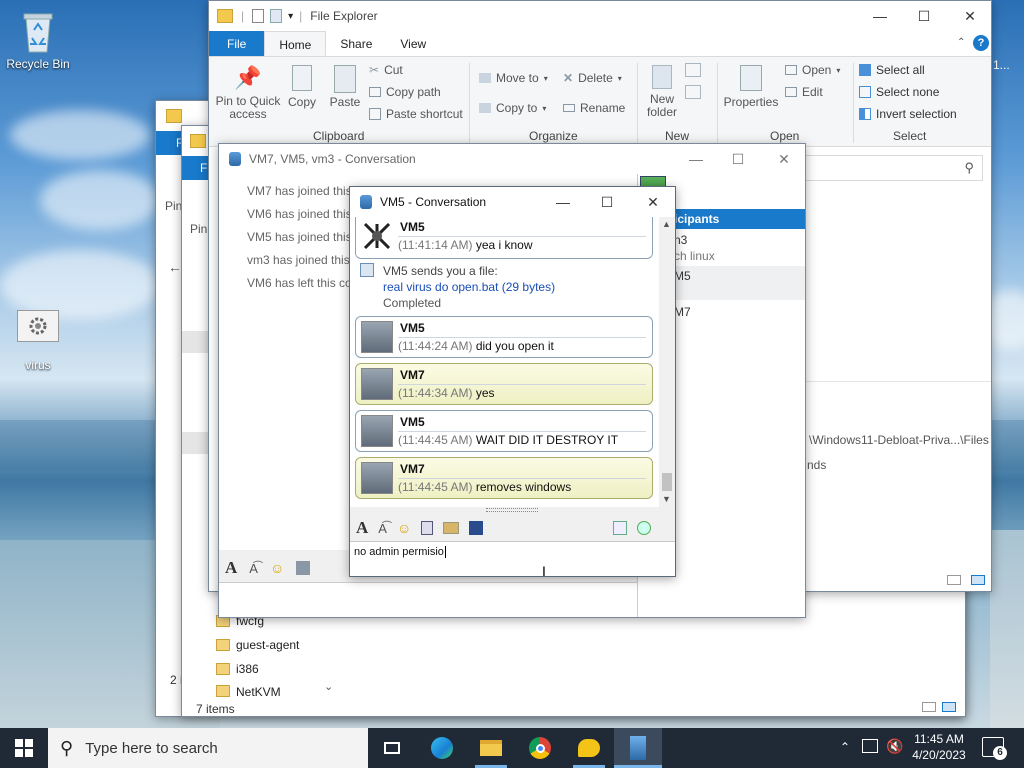  I want to click on properties-button: Properties, so click(751, 87).